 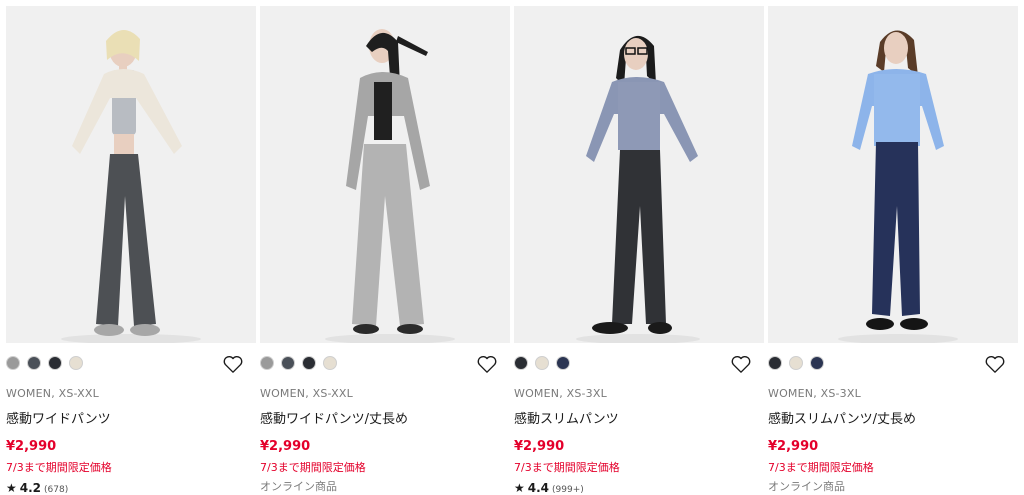 I want to click on product-name: 感動ワイドパンツ/丈長め, so click(x=385, y=417).